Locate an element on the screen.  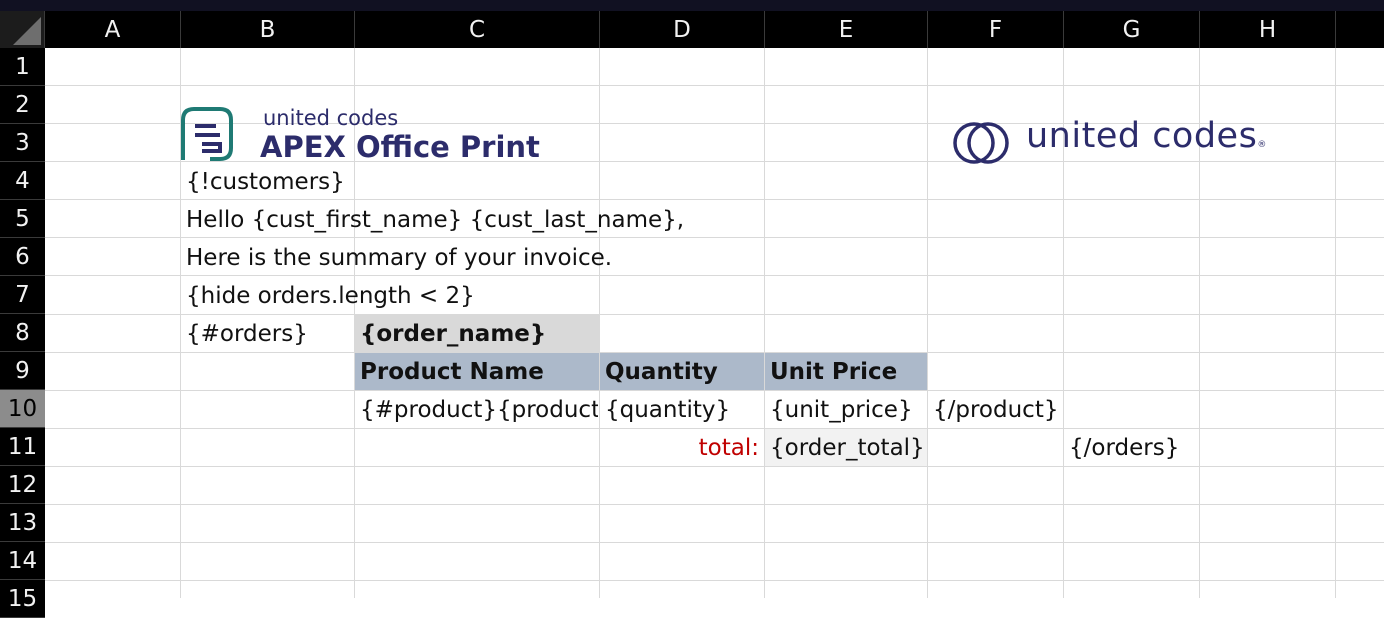
row-header-5: 5 is located at coordinates (22, 219).